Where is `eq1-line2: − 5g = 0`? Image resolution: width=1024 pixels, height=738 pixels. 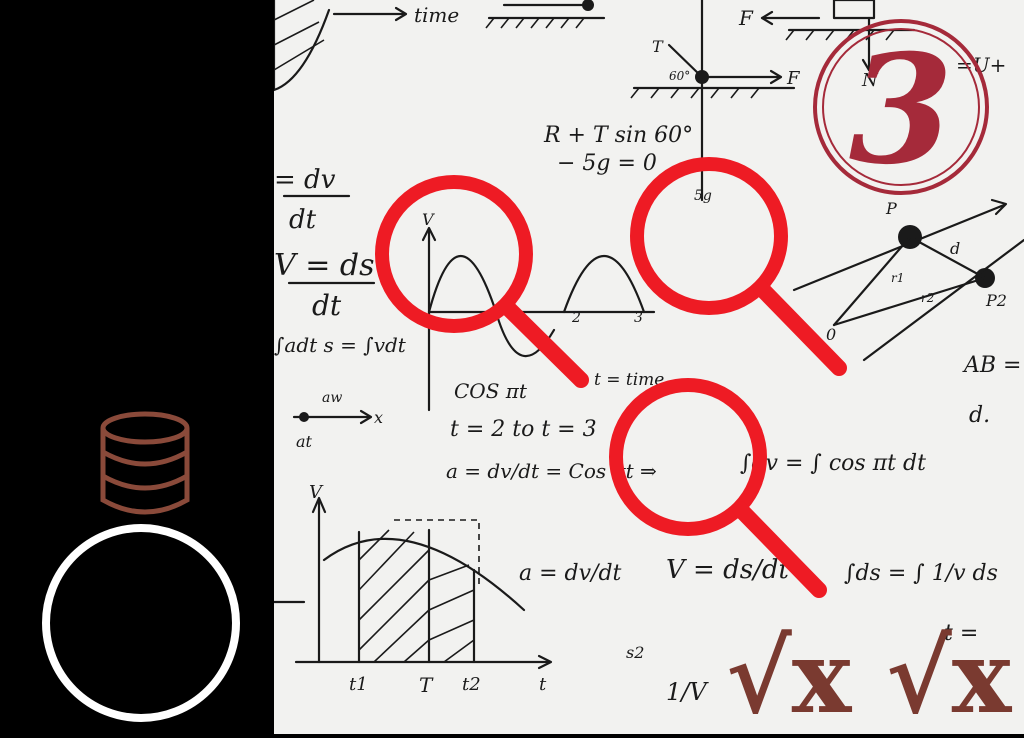 eq1-line2: − 5g = 0 is located at coordinates (607, 163).